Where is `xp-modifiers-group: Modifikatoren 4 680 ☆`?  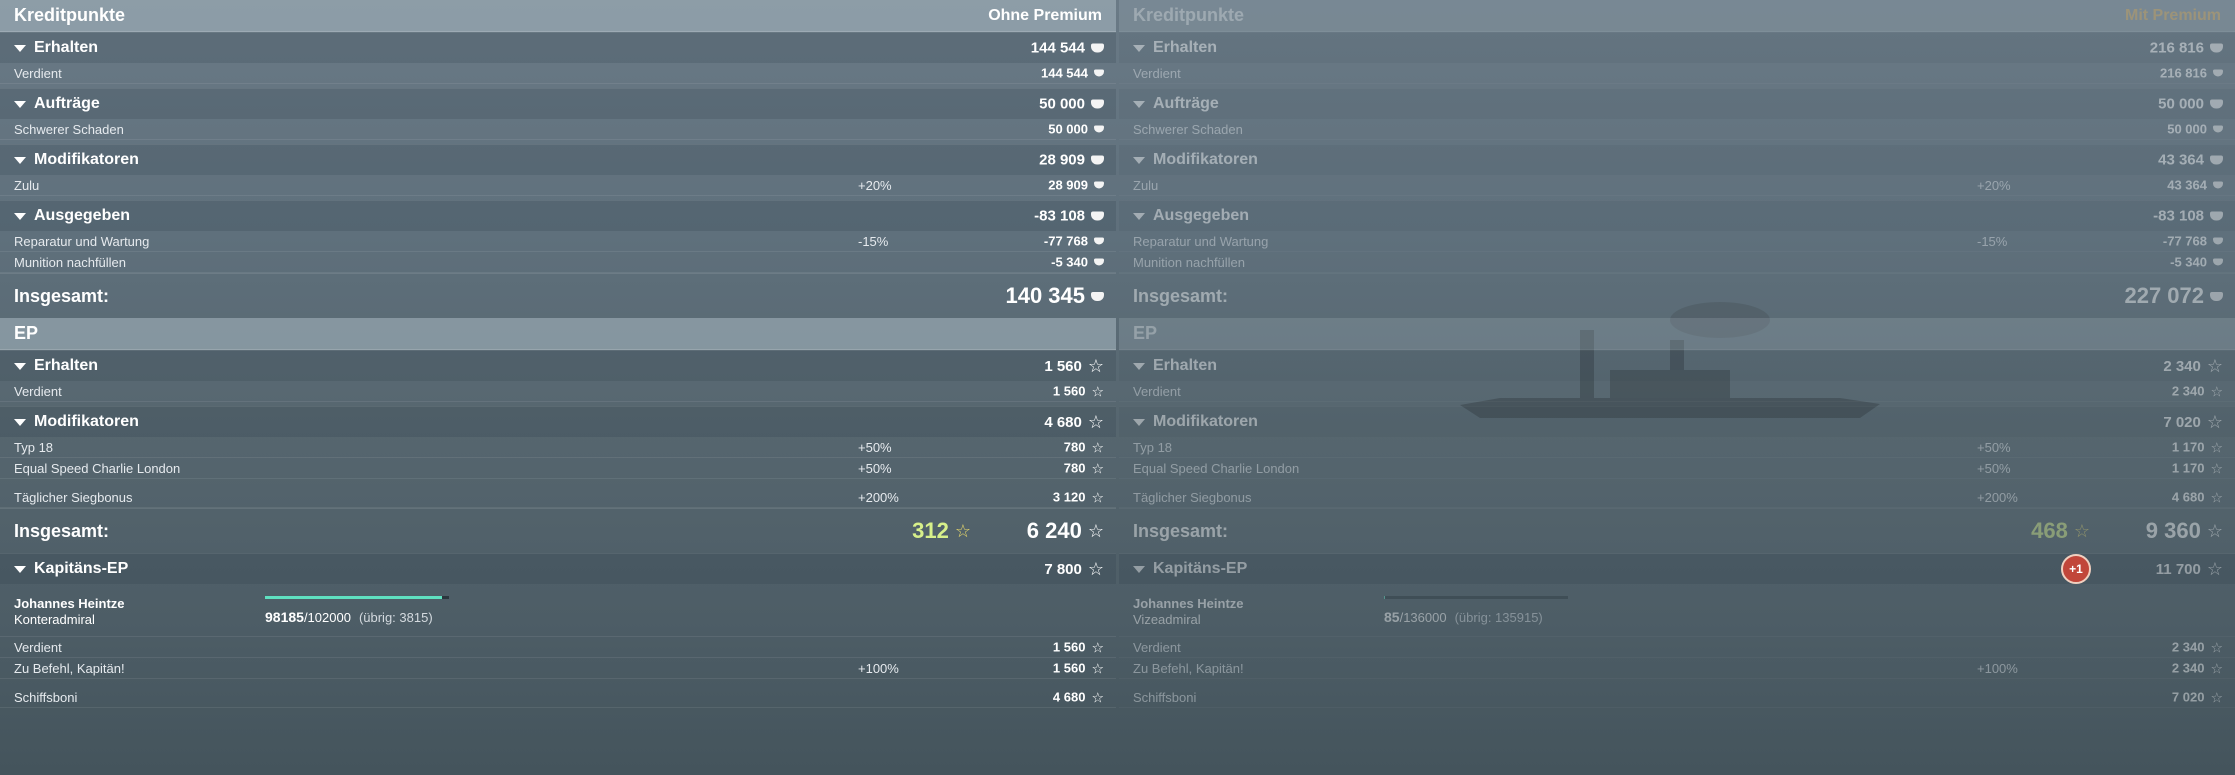 xp-modifiers-group: Modifikatoren 4 680 ☆ is located at coordinates (558, 421).